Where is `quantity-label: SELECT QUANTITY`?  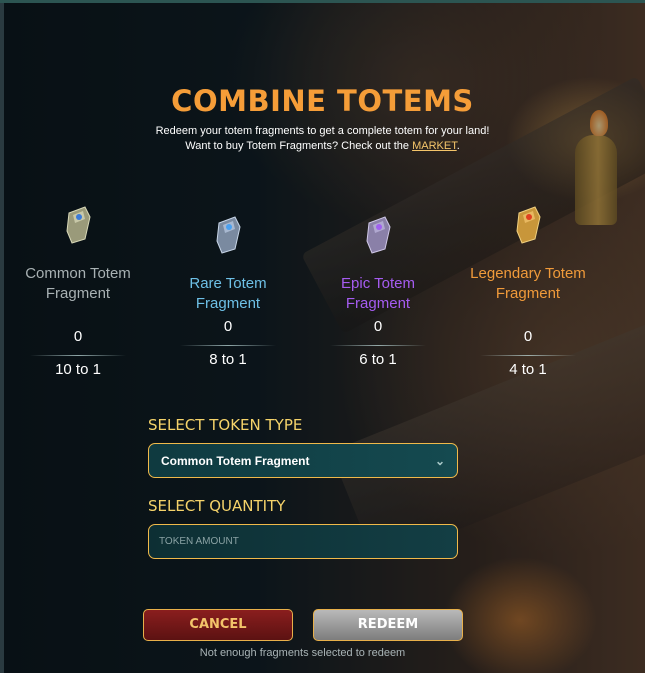 quantity-label: SELECT QUANTITY is located at coordinates (217, 506).